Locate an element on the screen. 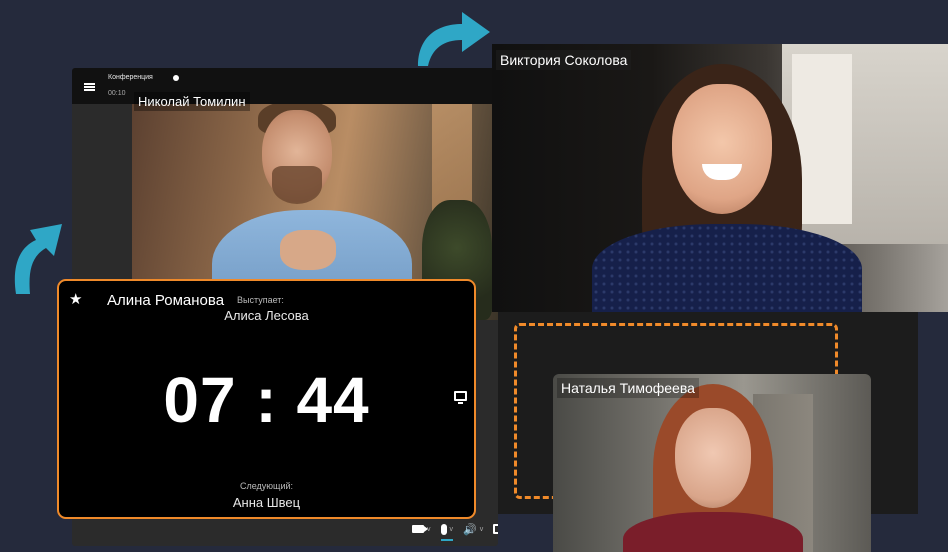 The height and width of the screenshot is (552, 948). person-sweater is located at coordinates (713, 532).